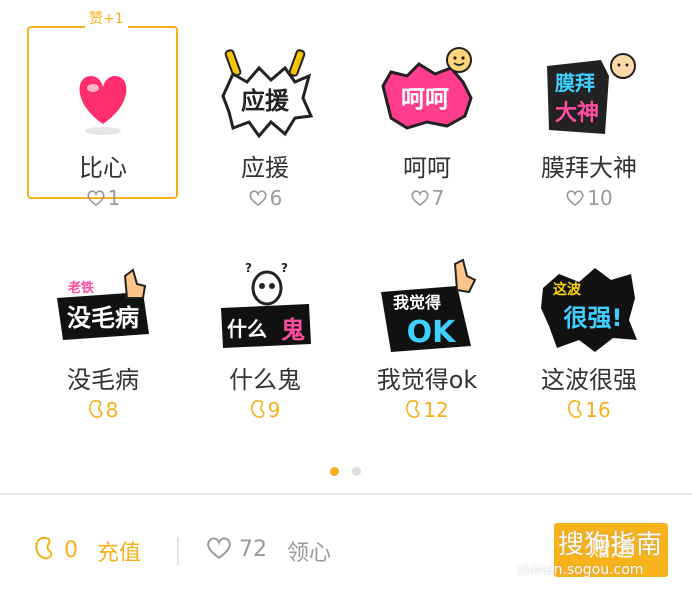 The image size is (692, 606). I want to click on gift-name: 我觉得ok, so click(427, 380).